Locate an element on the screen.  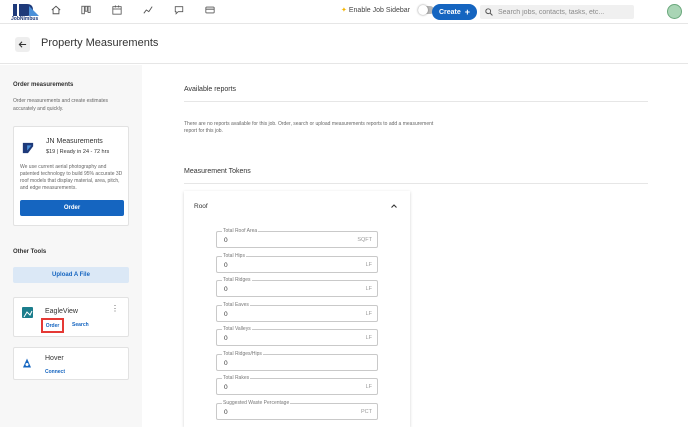
roof-field-total-valleys: Total Valleys 0 LF is located at coordinates (297, 336).